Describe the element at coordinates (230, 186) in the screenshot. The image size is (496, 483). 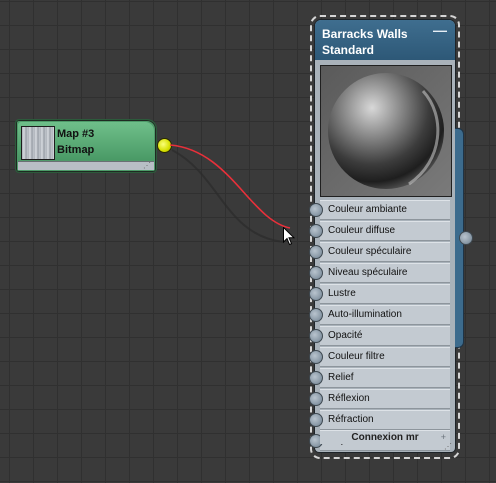
I see `connection-wire` at that location.